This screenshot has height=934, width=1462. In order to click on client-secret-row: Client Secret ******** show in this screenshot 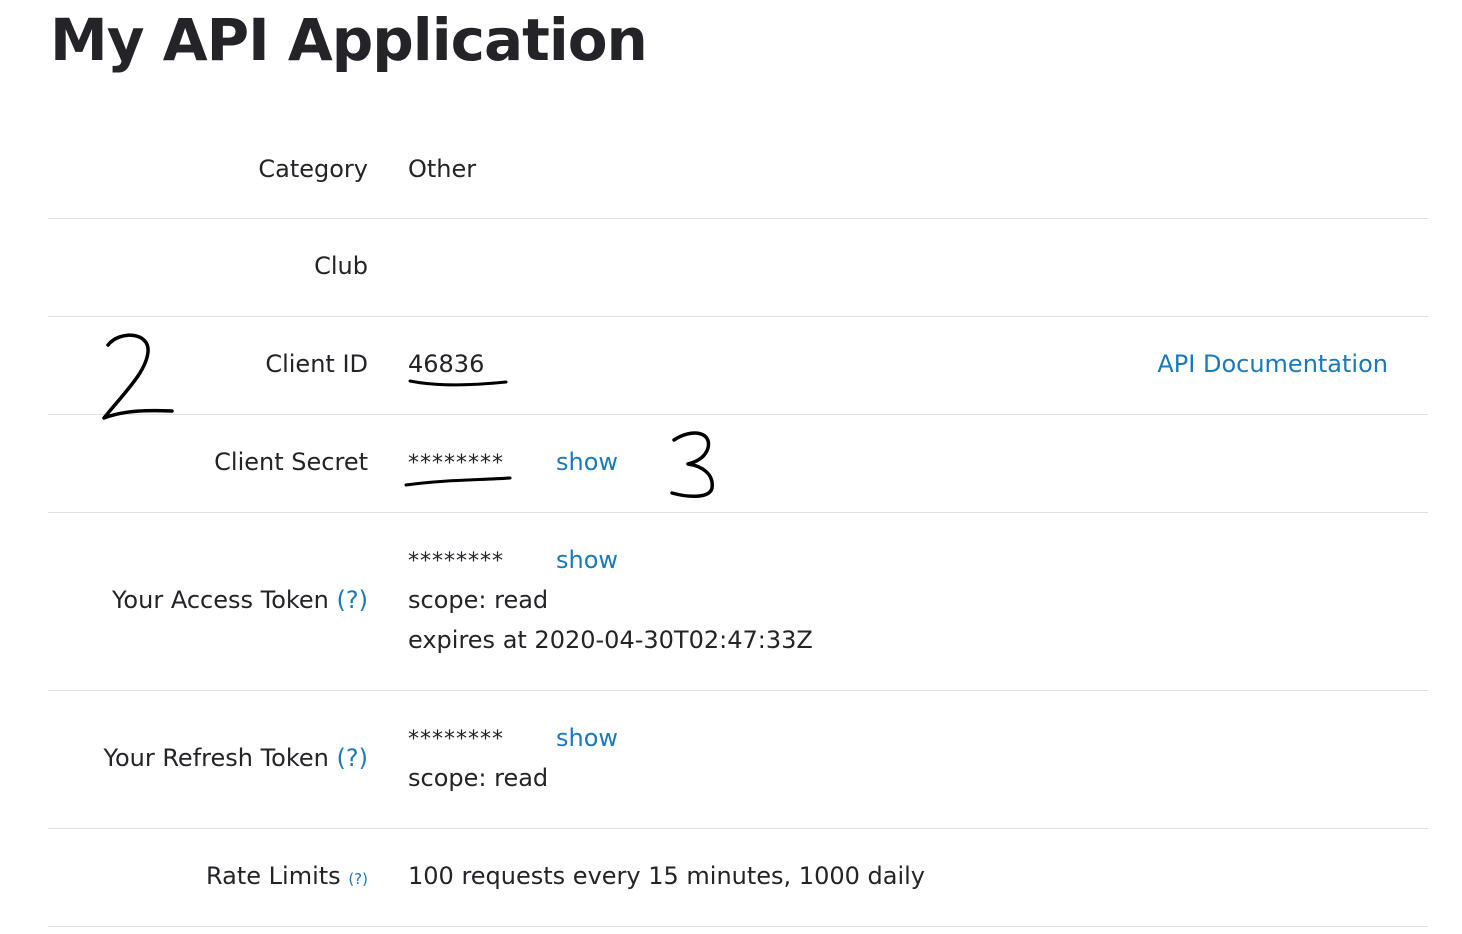, I will do `click(738, 464)`.